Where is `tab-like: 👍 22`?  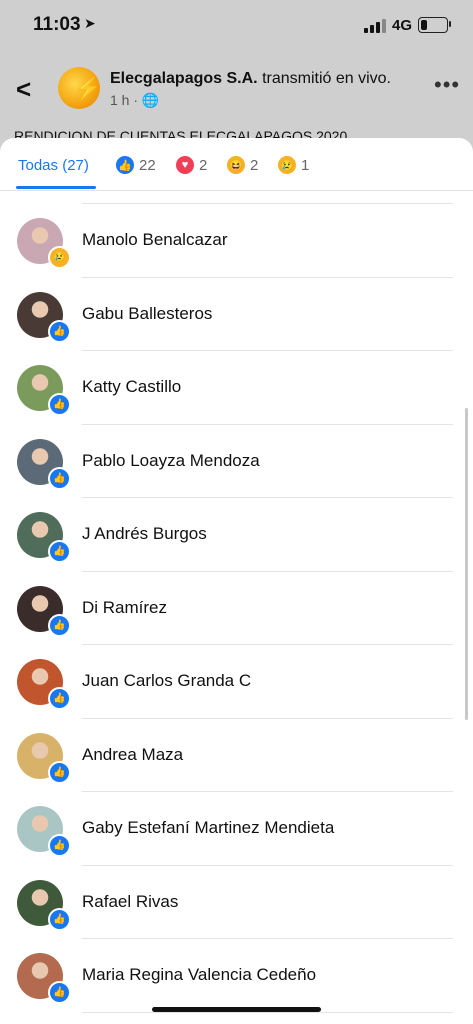 tab-like: 👍 22 is located at coordinates (136, 165).